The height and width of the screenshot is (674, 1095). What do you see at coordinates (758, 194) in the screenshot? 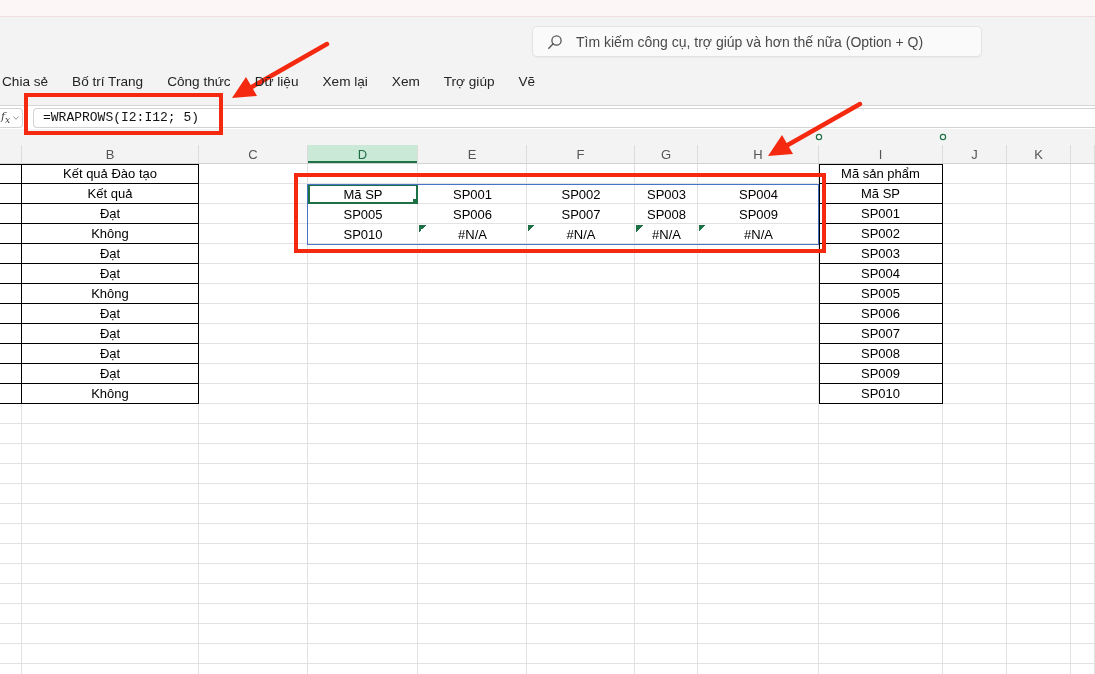
I see `table-cell-text: SP004` at bounding box center [758, 194].